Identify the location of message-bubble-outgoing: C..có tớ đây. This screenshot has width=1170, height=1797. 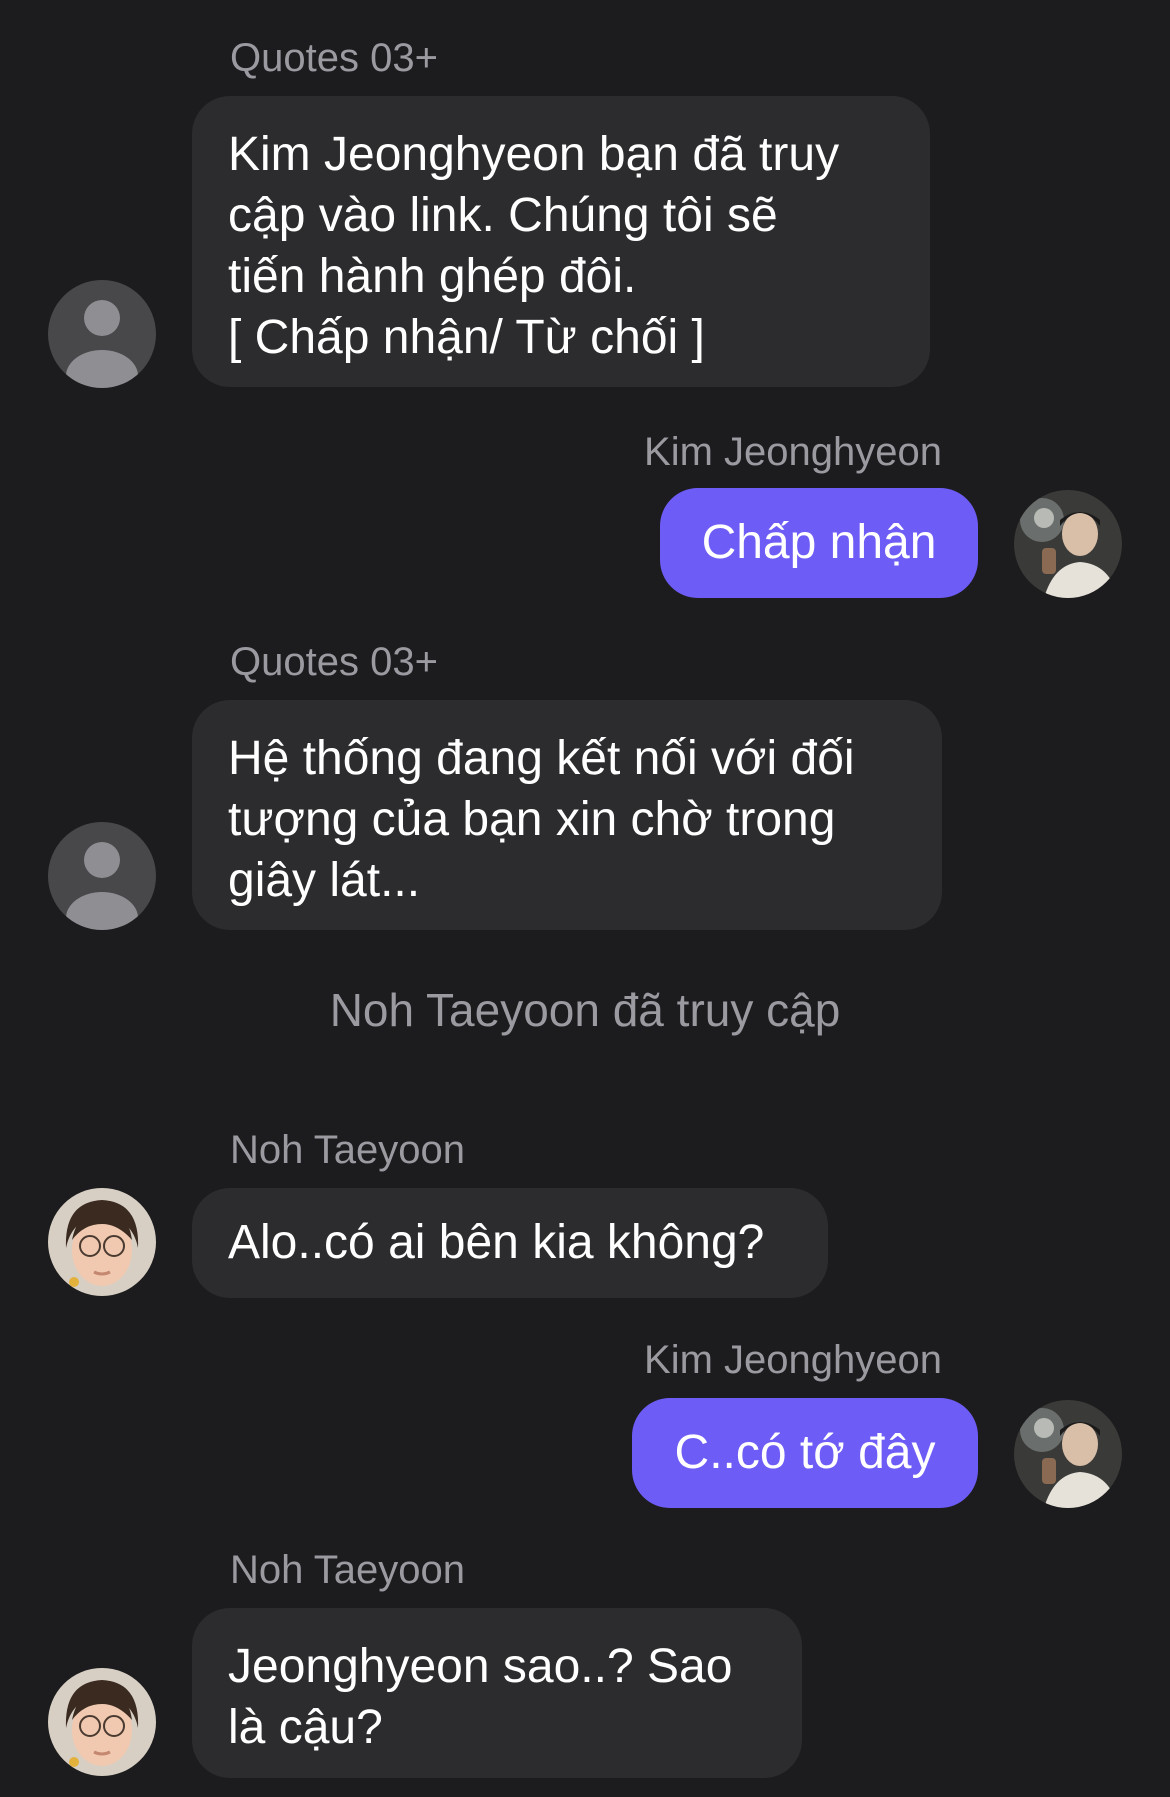
(805, 1453).